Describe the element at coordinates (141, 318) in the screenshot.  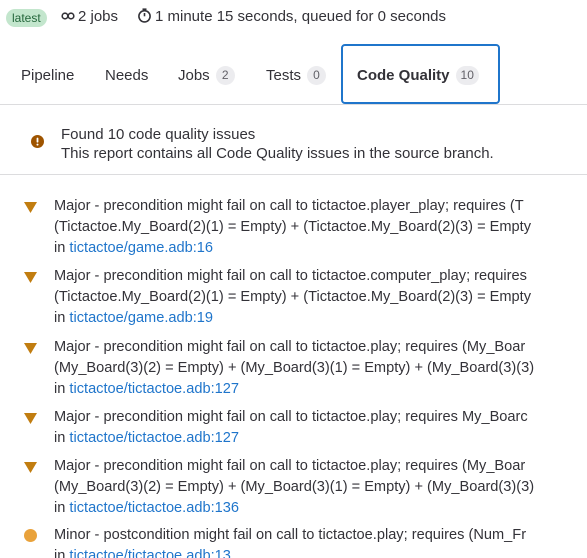
I see `issue-file-link: tictactoe/game.adb:19` at that location.